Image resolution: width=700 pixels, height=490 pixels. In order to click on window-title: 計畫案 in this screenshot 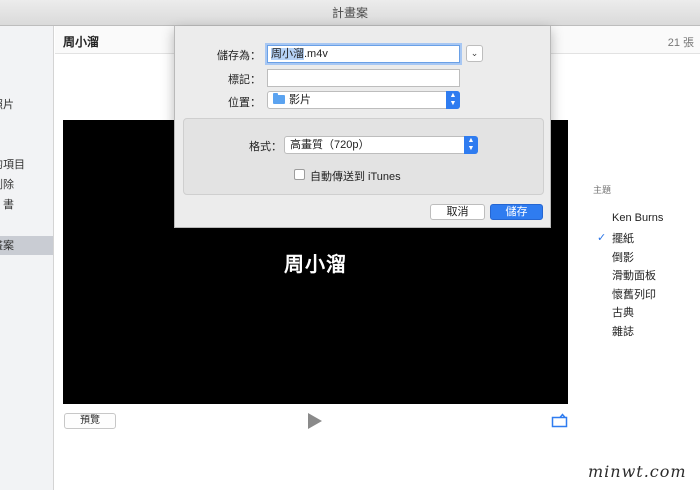, I will do `click(349, 13)`.